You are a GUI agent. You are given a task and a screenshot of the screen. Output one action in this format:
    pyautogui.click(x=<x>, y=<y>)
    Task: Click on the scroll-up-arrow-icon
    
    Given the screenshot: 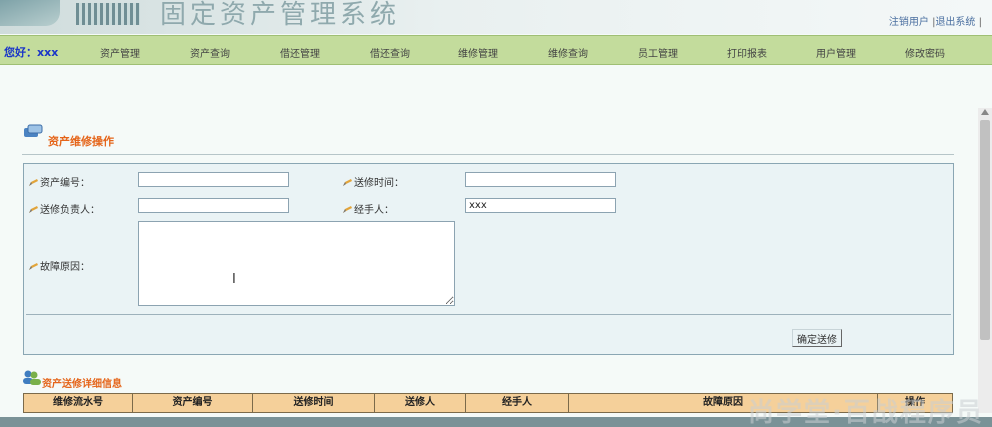 What is the action you would take?
    pyautogui.click(x=985, y=112)
    